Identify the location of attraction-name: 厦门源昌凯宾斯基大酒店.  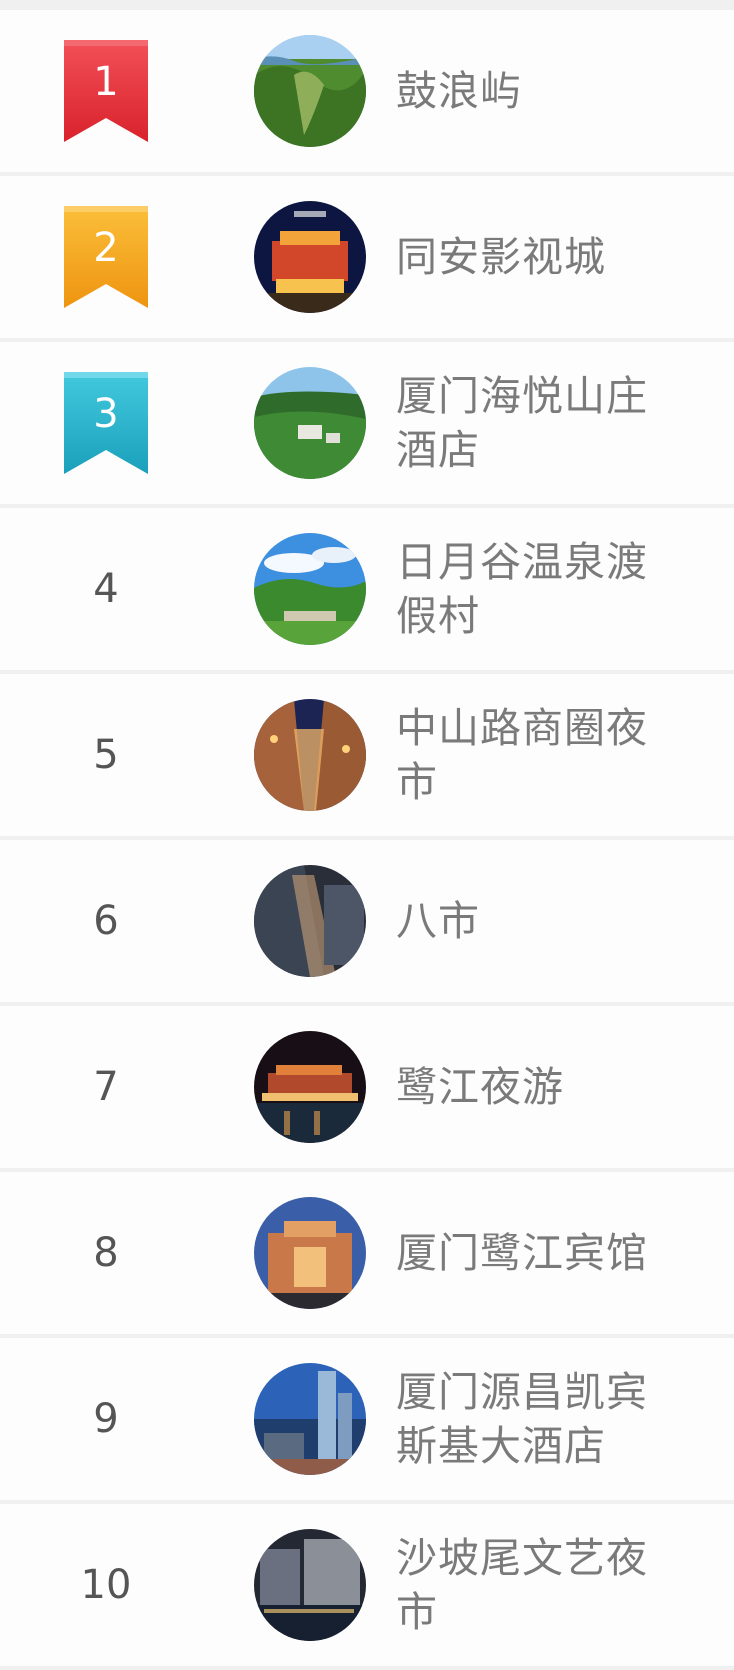
(541, 1419).